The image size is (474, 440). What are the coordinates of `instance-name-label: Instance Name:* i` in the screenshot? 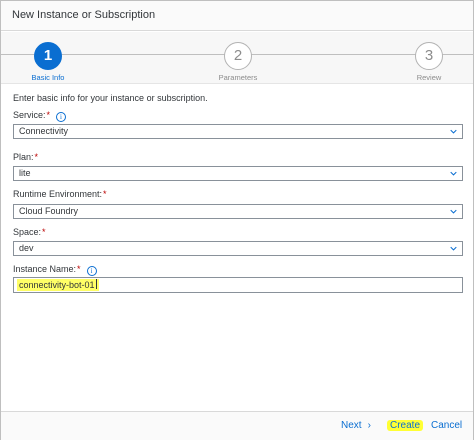 It's located at (55, 270).